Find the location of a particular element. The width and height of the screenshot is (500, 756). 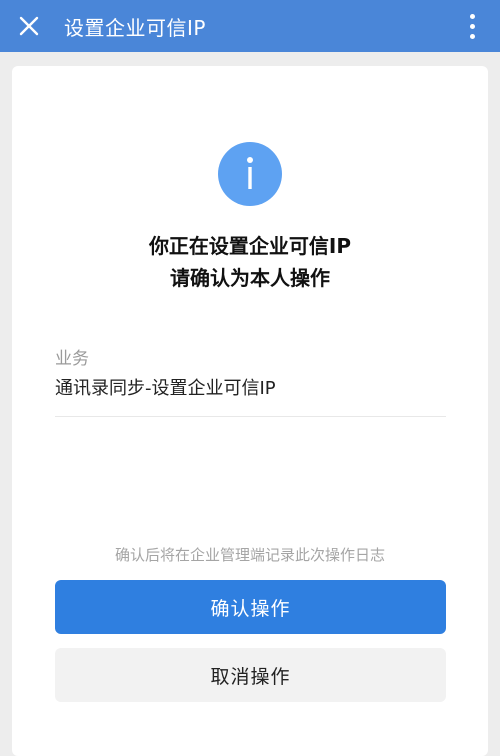

business-field-label: 业务 is located at coordinates (72, 359).